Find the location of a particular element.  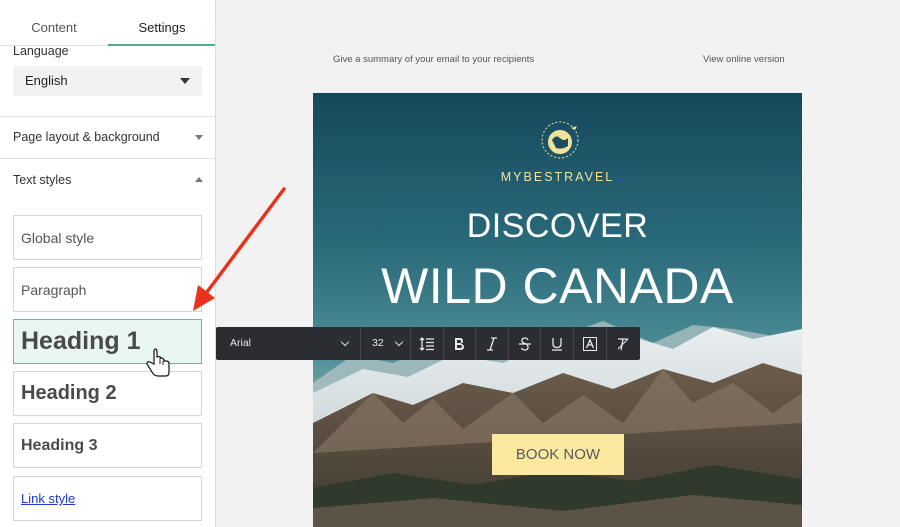

style-heading-1: Heading 1 is located at coordinates (107, 341).